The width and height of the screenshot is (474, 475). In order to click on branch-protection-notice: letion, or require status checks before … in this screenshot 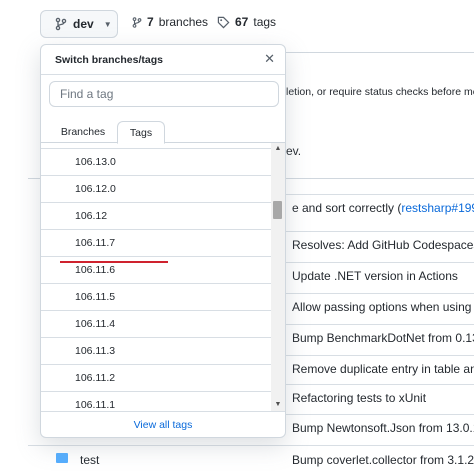, I will do `click(371, 90)`.